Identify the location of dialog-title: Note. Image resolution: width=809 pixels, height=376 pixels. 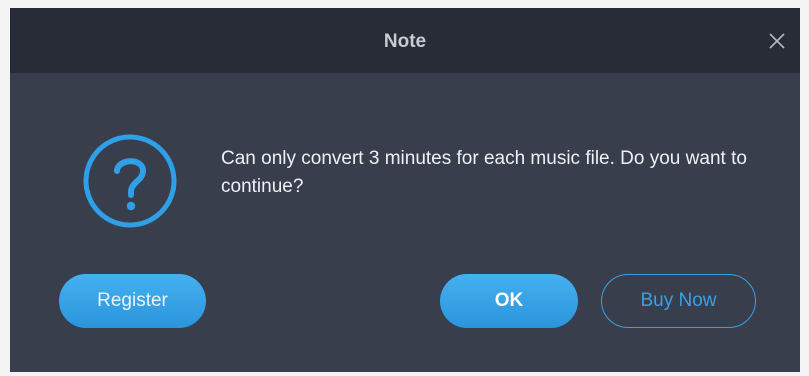
(405, 41).